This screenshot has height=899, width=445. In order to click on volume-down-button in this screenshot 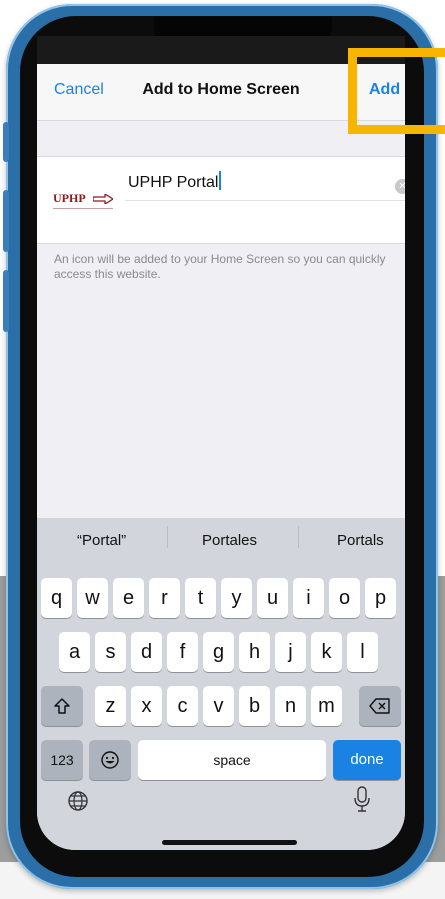, I will do `click(6, 301)`.